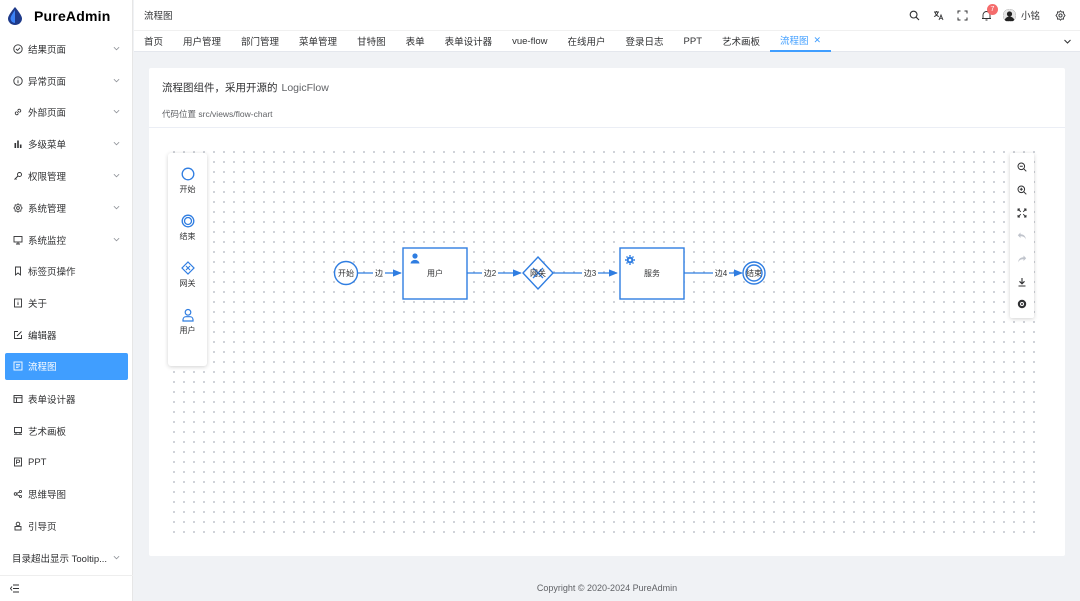  Describe the element at coordinates (42, 528) in the screenshot. I see `sidebar-item-label: 引导页` at that location.